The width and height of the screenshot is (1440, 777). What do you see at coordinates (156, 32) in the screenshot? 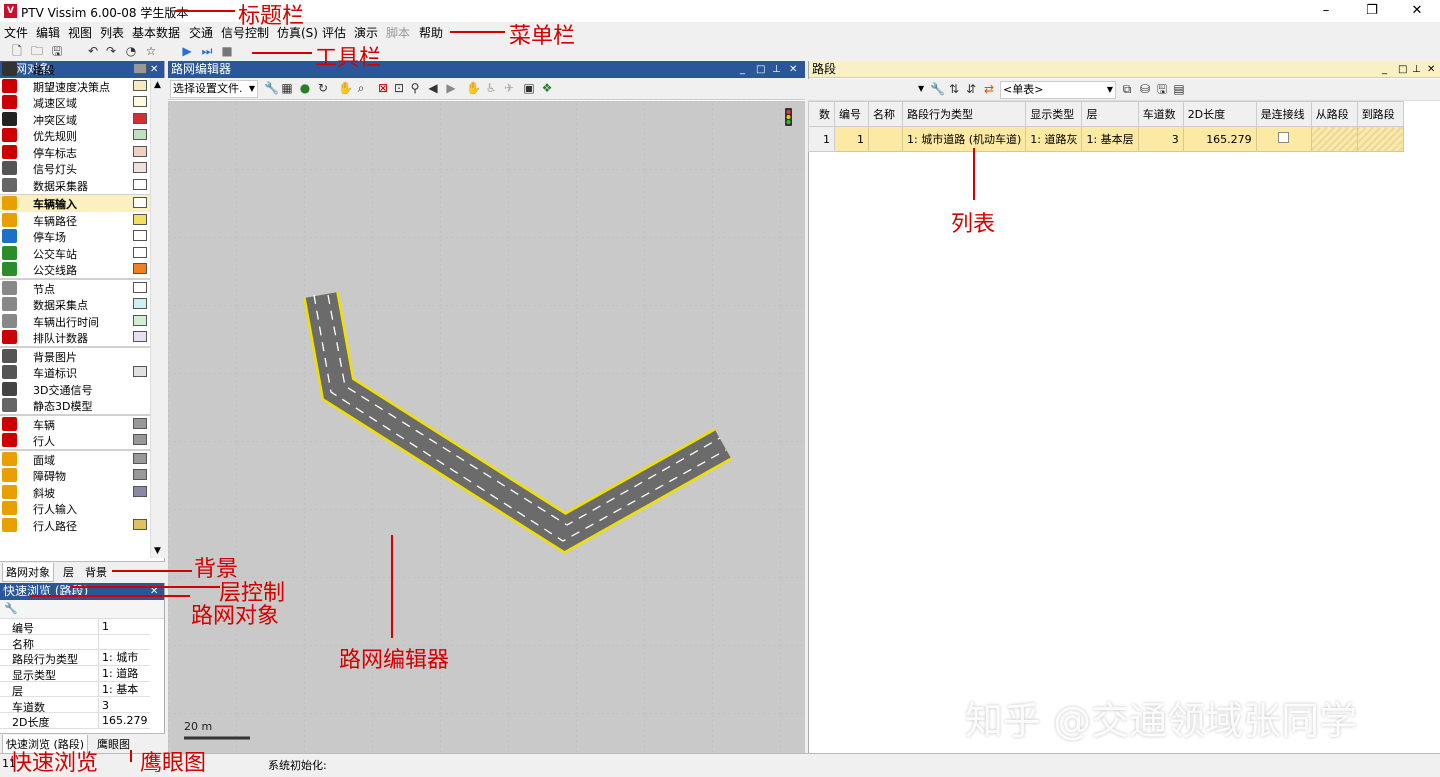
I see `menu-base-data: 基本数据` at bounding box center [156, 32].